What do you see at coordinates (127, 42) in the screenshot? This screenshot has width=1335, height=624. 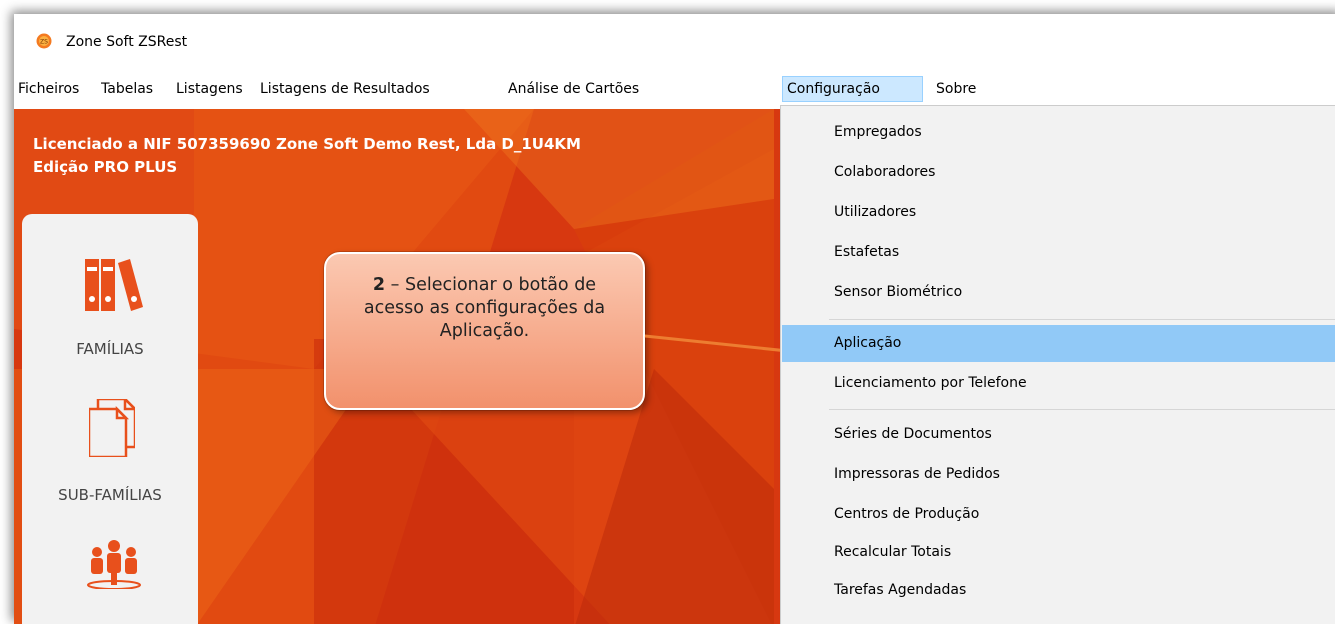 I see `window-title: Zone Soft ZSRest` at bounding box center [127, 42].